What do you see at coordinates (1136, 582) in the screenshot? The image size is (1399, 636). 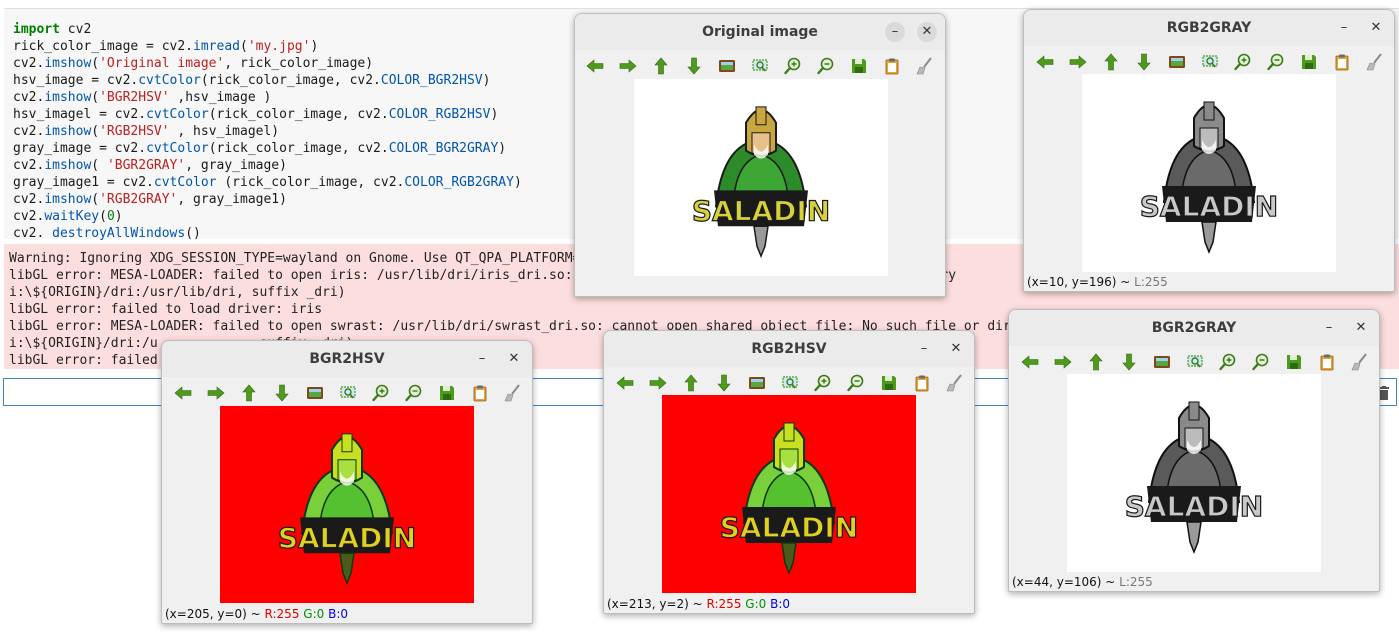 I see `luma-value: L:255` at bounding box center [1136, 582].